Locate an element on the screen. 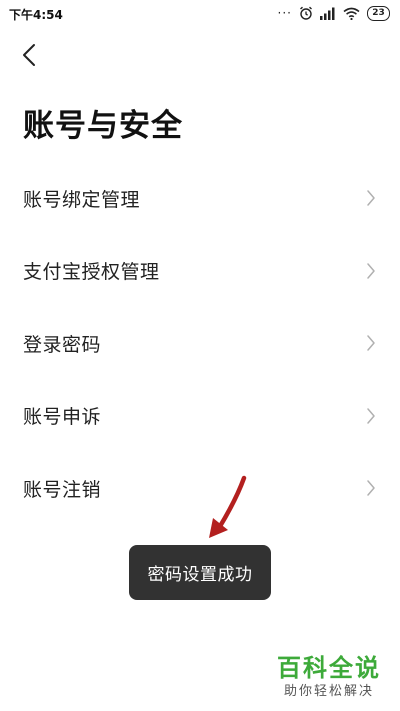  menu-item-account-binding: 账号绑定管理 is located at coordinates (200, 198).